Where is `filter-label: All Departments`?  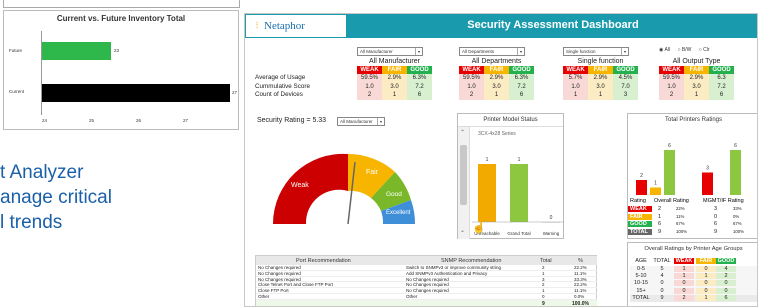
filter-label: All Departments is located at coordinates (496, 61).